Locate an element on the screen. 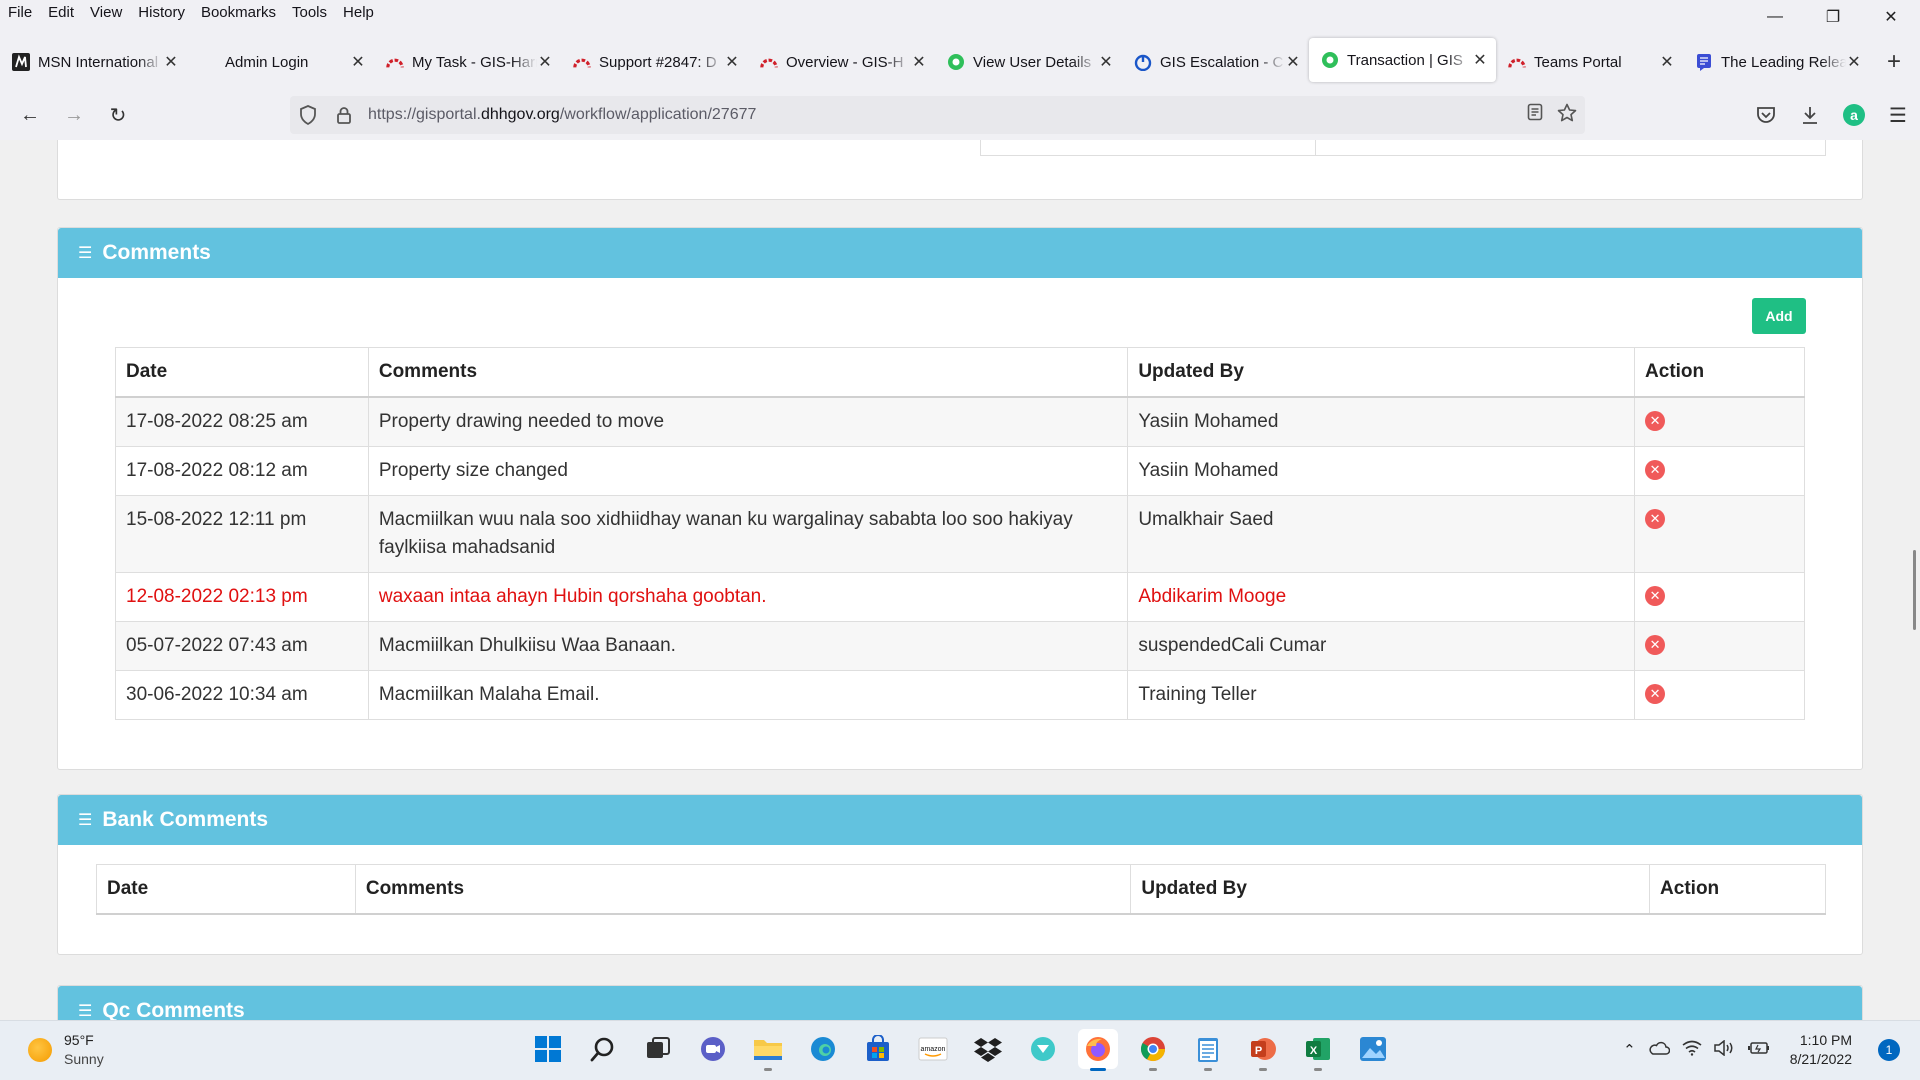 The width and height of the screenshot is (1920, 1080). excel-icon: X is located at coordinates (1318, 1050).